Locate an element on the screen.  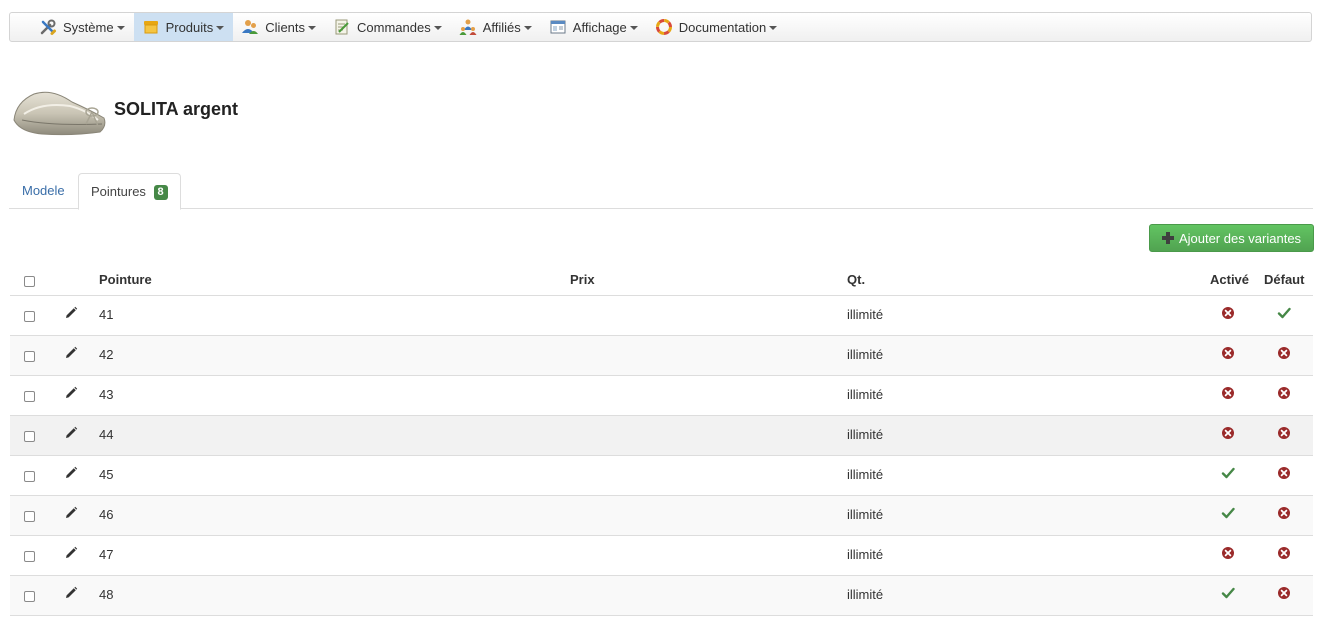
nav-item-systeme: Système is located at coordinates (82, 27).